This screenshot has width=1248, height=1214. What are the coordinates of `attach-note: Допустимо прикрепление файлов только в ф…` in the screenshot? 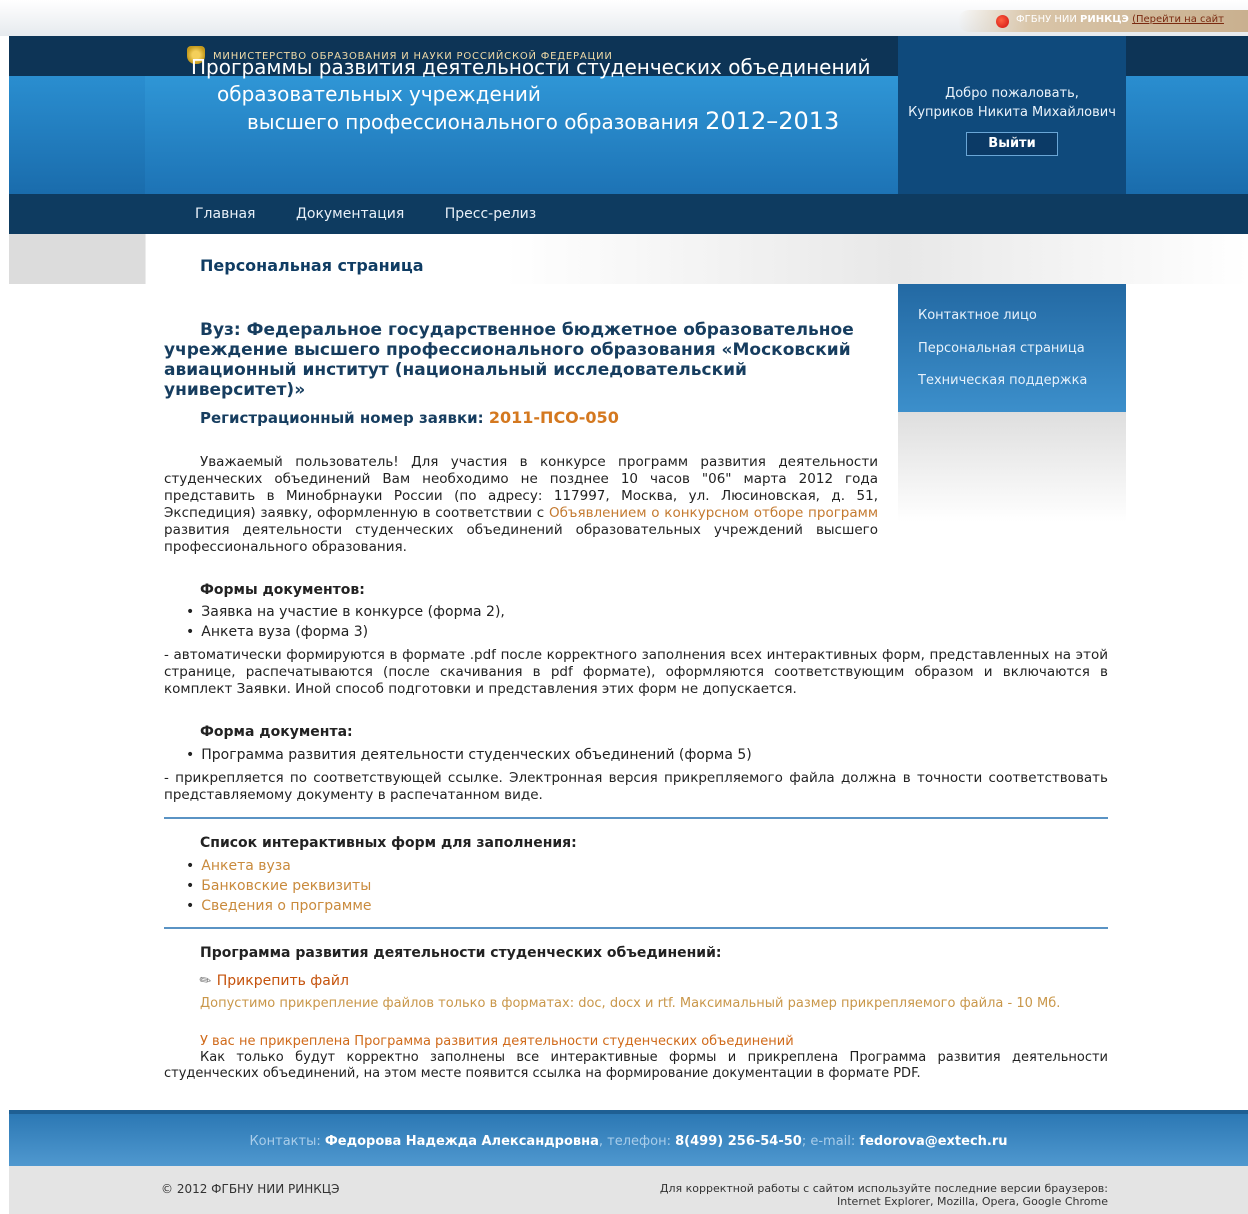 It's located at (630, 1003).